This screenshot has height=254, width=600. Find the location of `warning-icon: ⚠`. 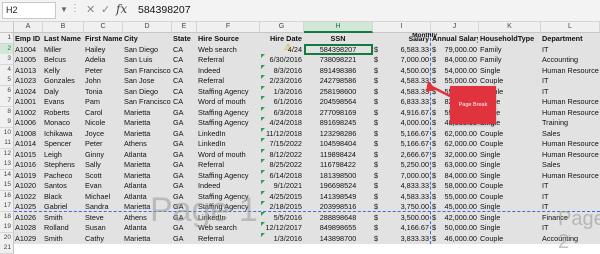

warning-icon: ⚠ is located at coordinates (288, 47).